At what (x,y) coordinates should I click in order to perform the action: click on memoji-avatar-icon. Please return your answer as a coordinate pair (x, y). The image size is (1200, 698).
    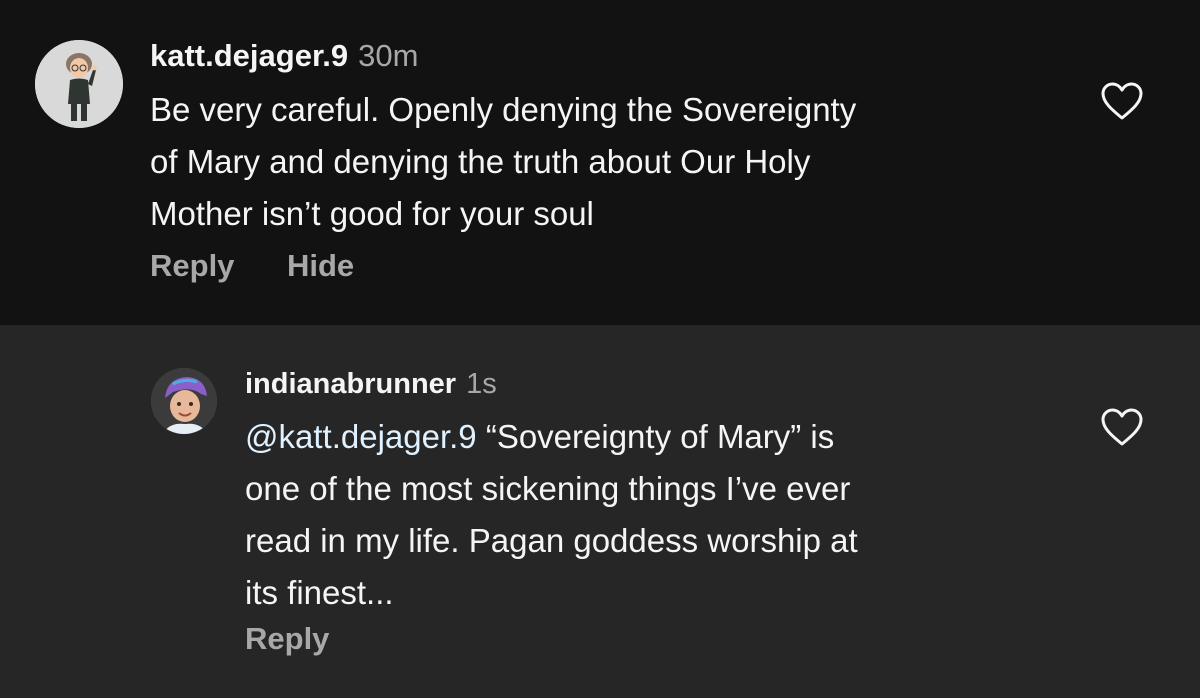
    Looking at the image, I should click on (79, 84).